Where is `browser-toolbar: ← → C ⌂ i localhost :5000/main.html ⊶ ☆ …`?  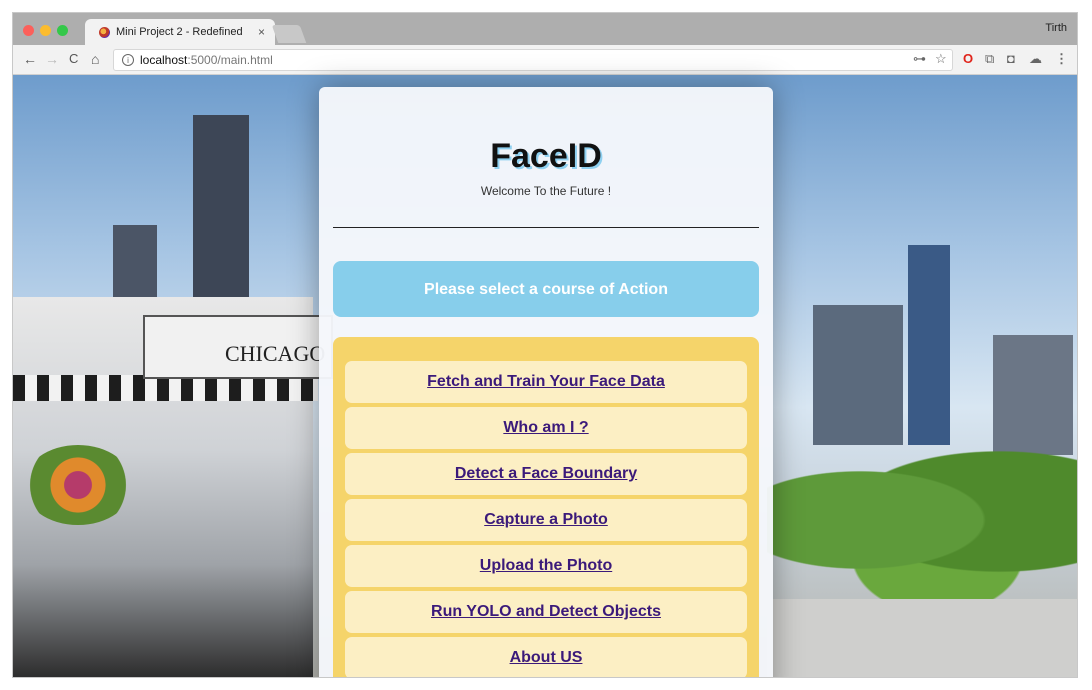 browser-toolbar: ← → C ⌂ i localhost :5000/main.html ⊶ ☆ … is located at coordinates (545, 60).